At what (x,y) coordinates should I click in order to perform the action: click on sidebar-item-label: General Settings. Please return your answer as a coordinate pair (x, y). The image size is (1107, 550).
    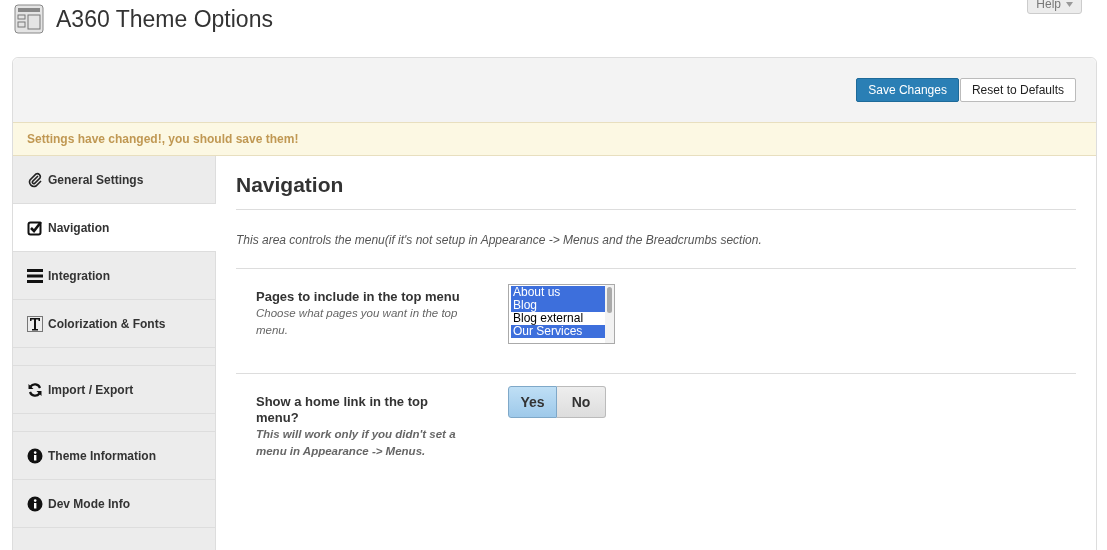
    Looking at the image, I should click on (96, 179).